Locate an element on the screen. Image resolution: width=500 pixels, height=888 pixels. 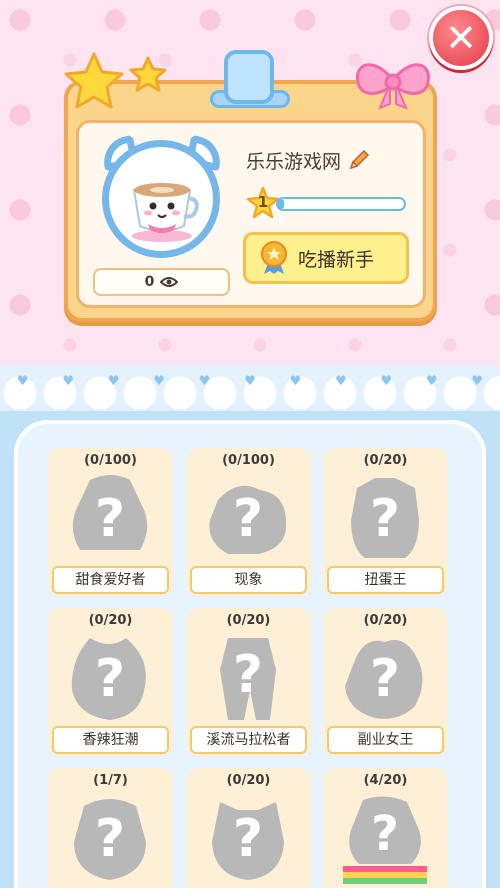
pencil-icon is located at coordinates (359, 160).